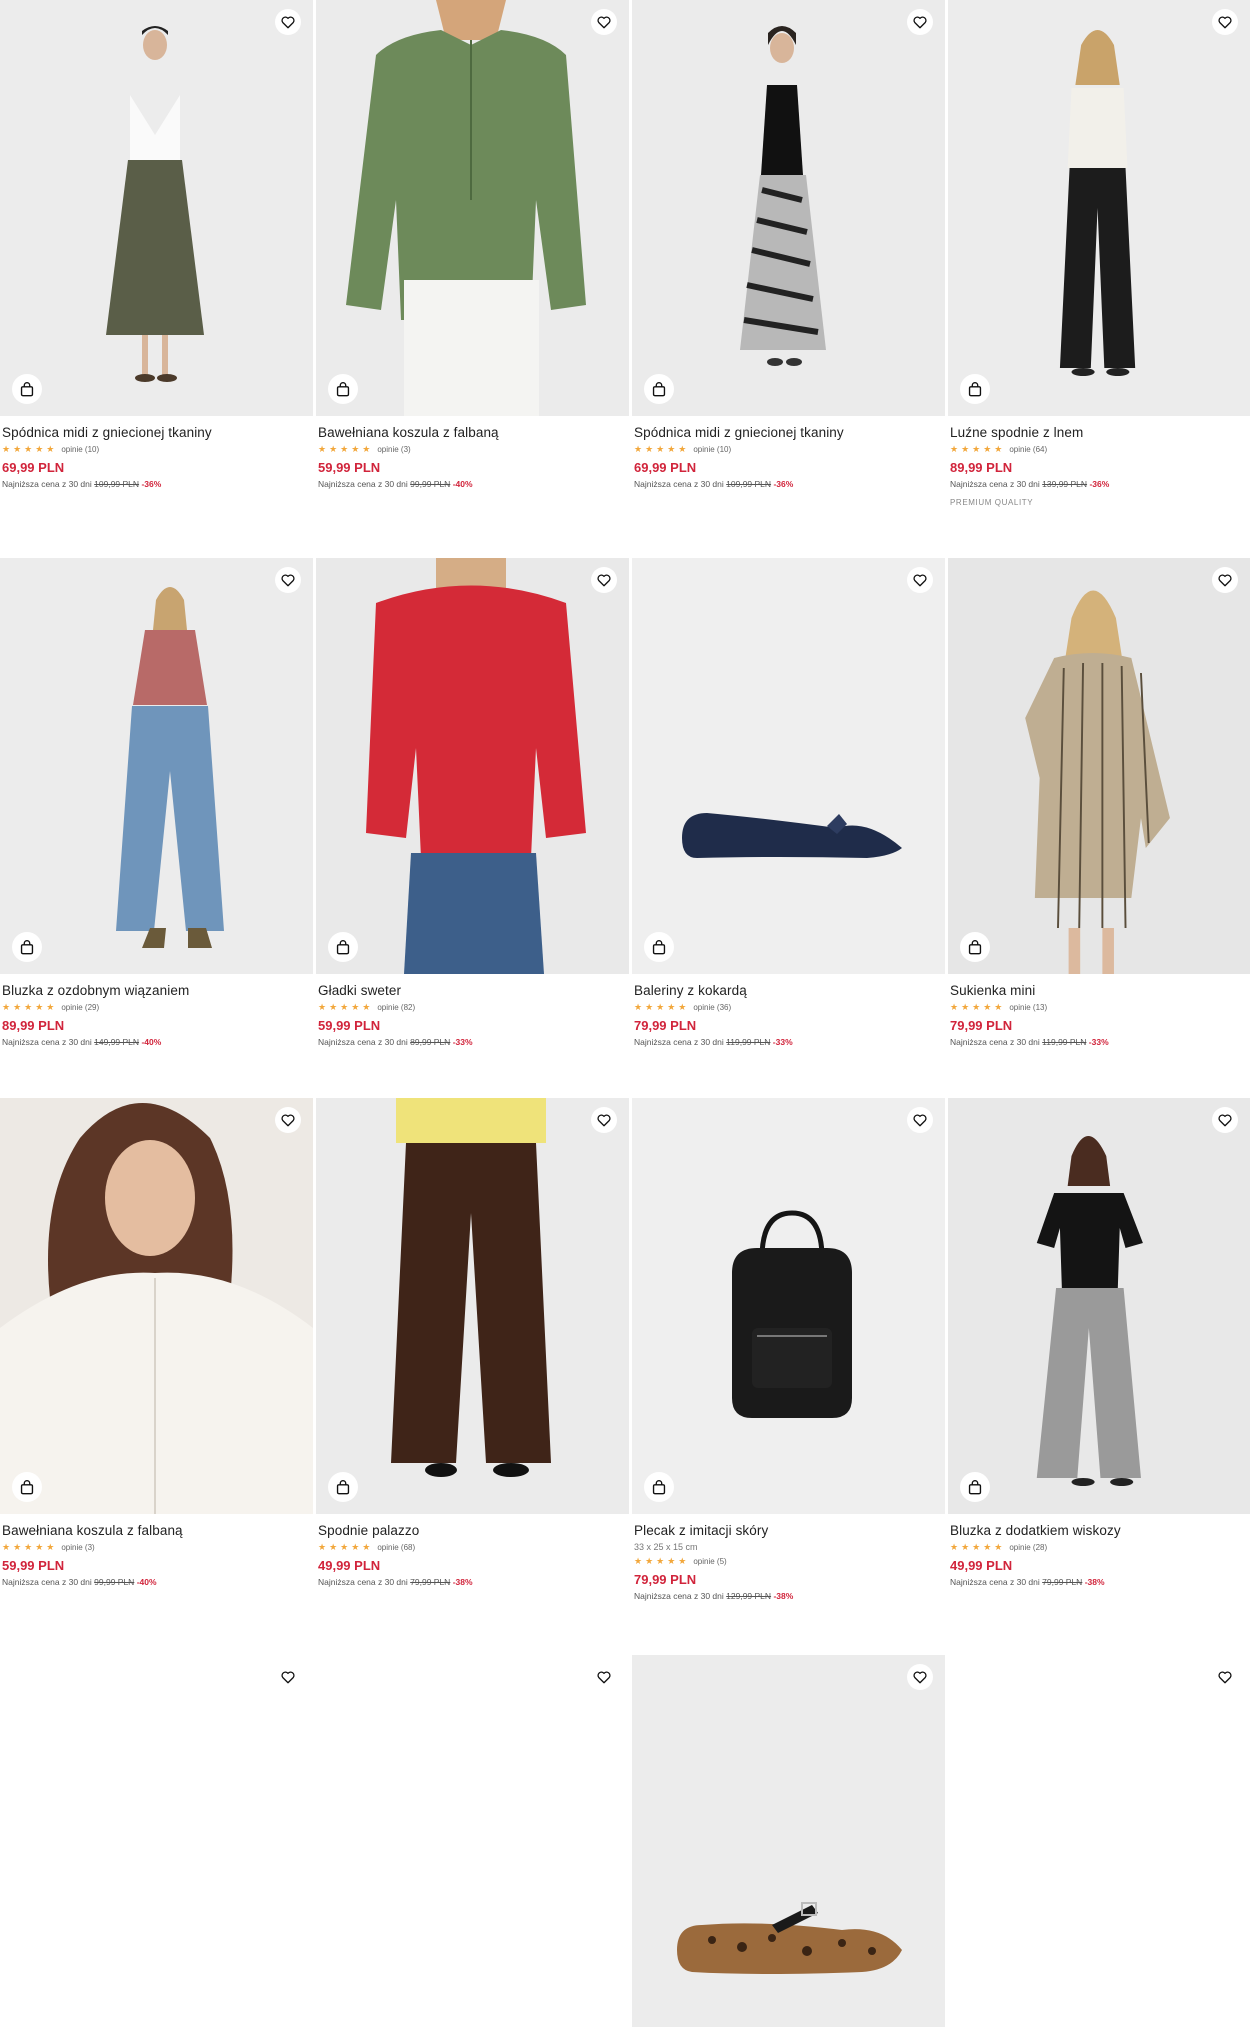  Describe the element at coordinates (978, 1006) in the screenshot. I see `rating-stars: ★★★★★` at that location.